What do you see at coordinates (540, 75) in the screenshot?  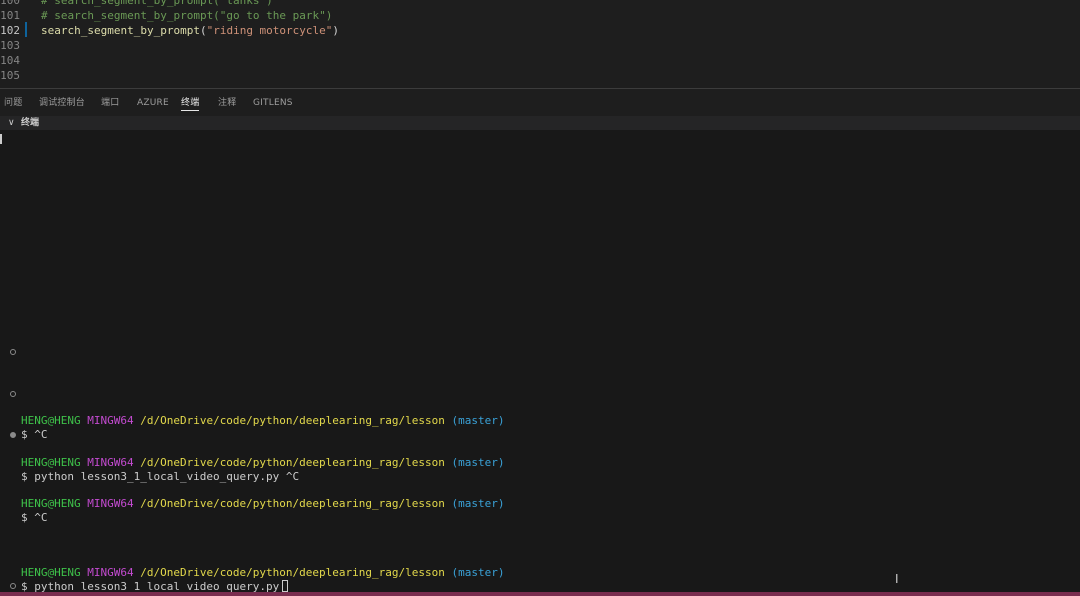 I see `code-line: 105` at bounding box center [540, 75].